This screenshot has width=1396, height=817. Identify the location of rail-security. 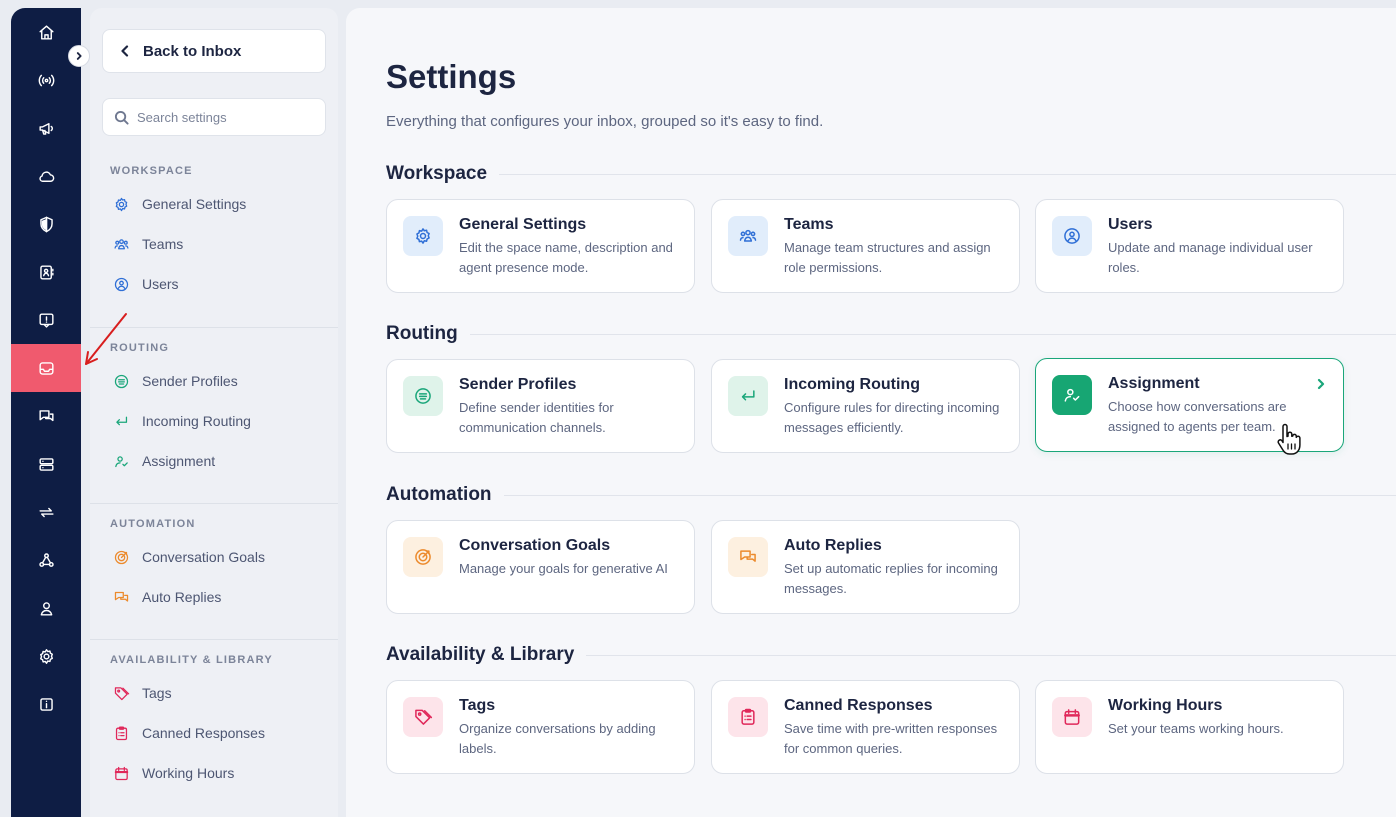
(46, 224).